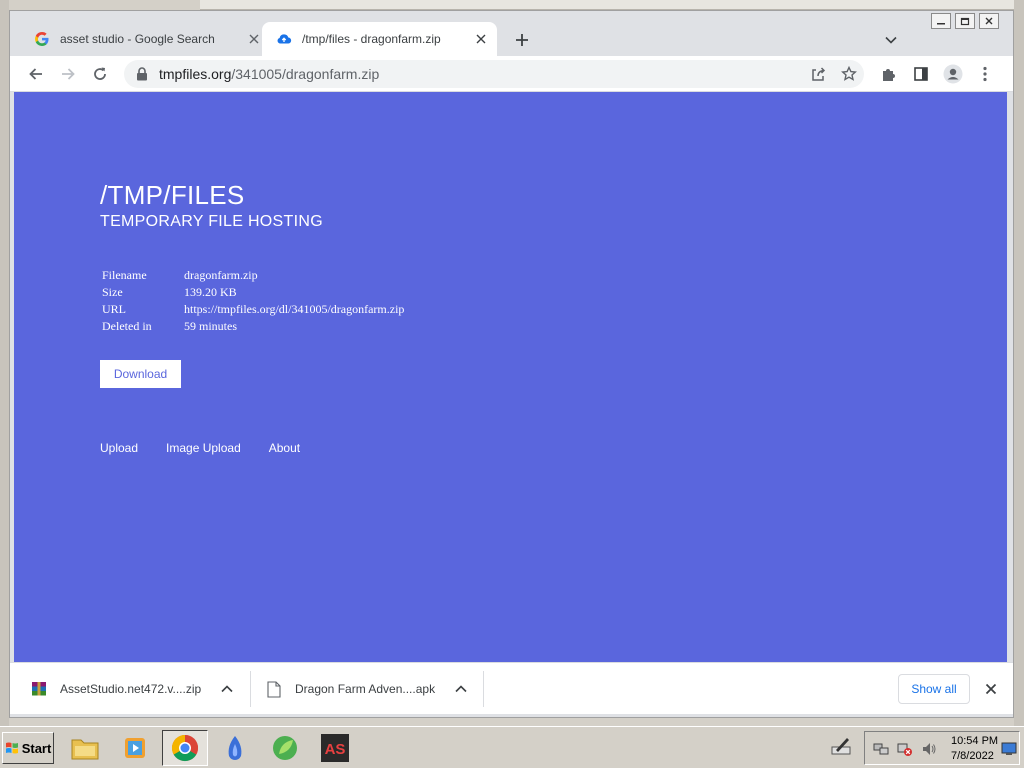 This screenshot has width=1024, height=768. I want to click on share-icon, so click(819, 74).